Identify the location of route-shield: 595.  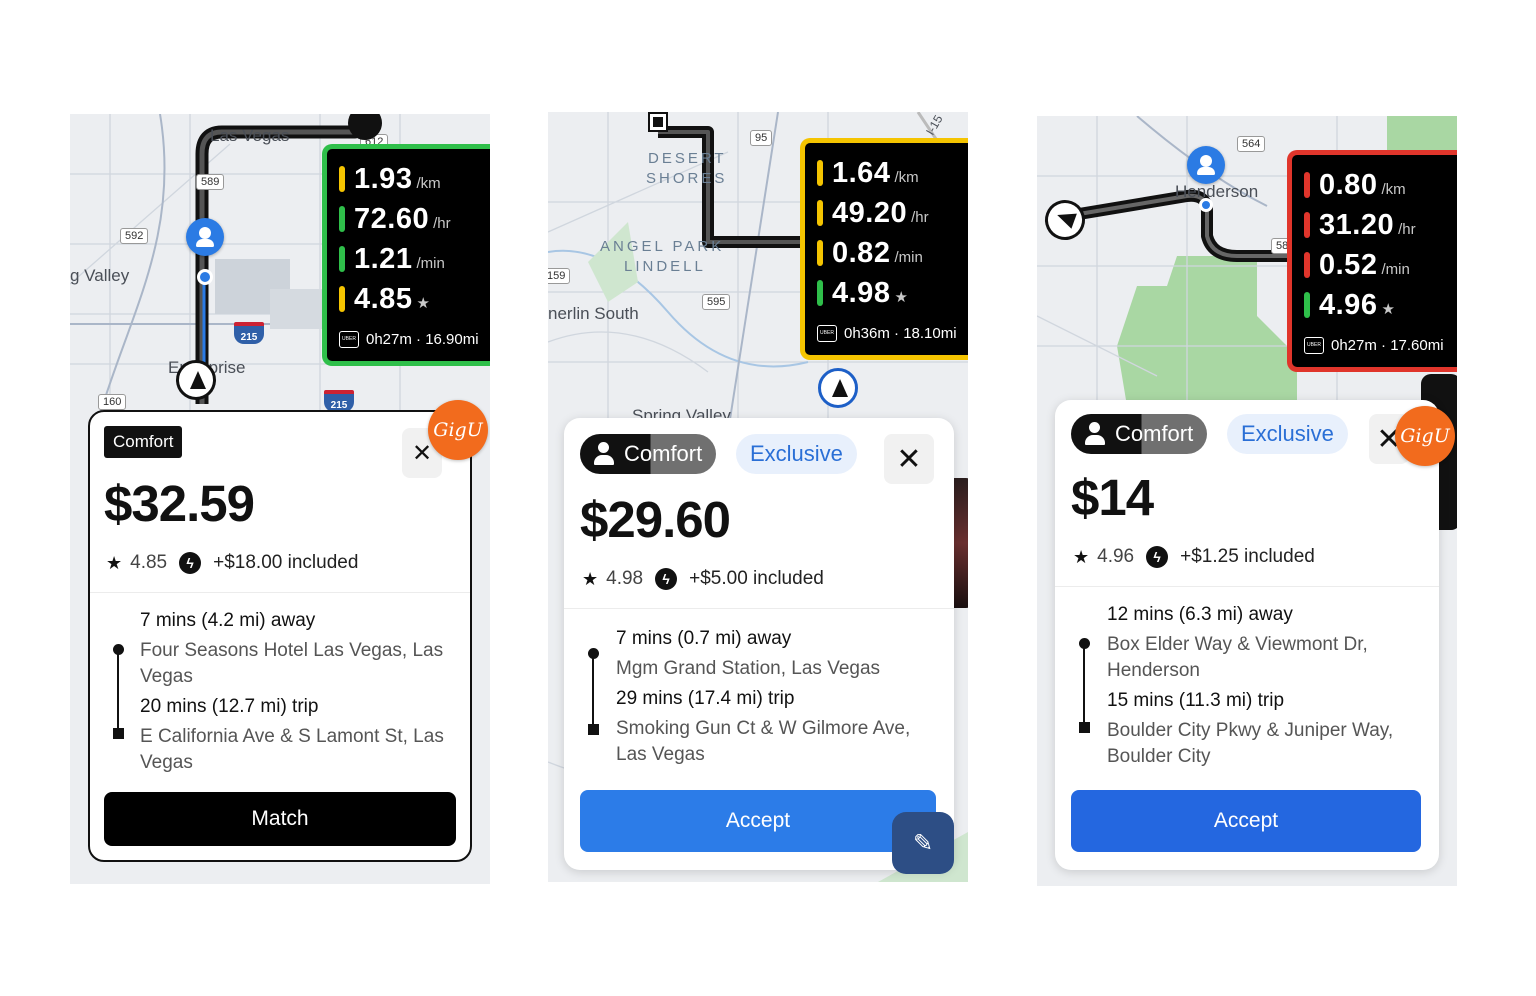
(716, 302).